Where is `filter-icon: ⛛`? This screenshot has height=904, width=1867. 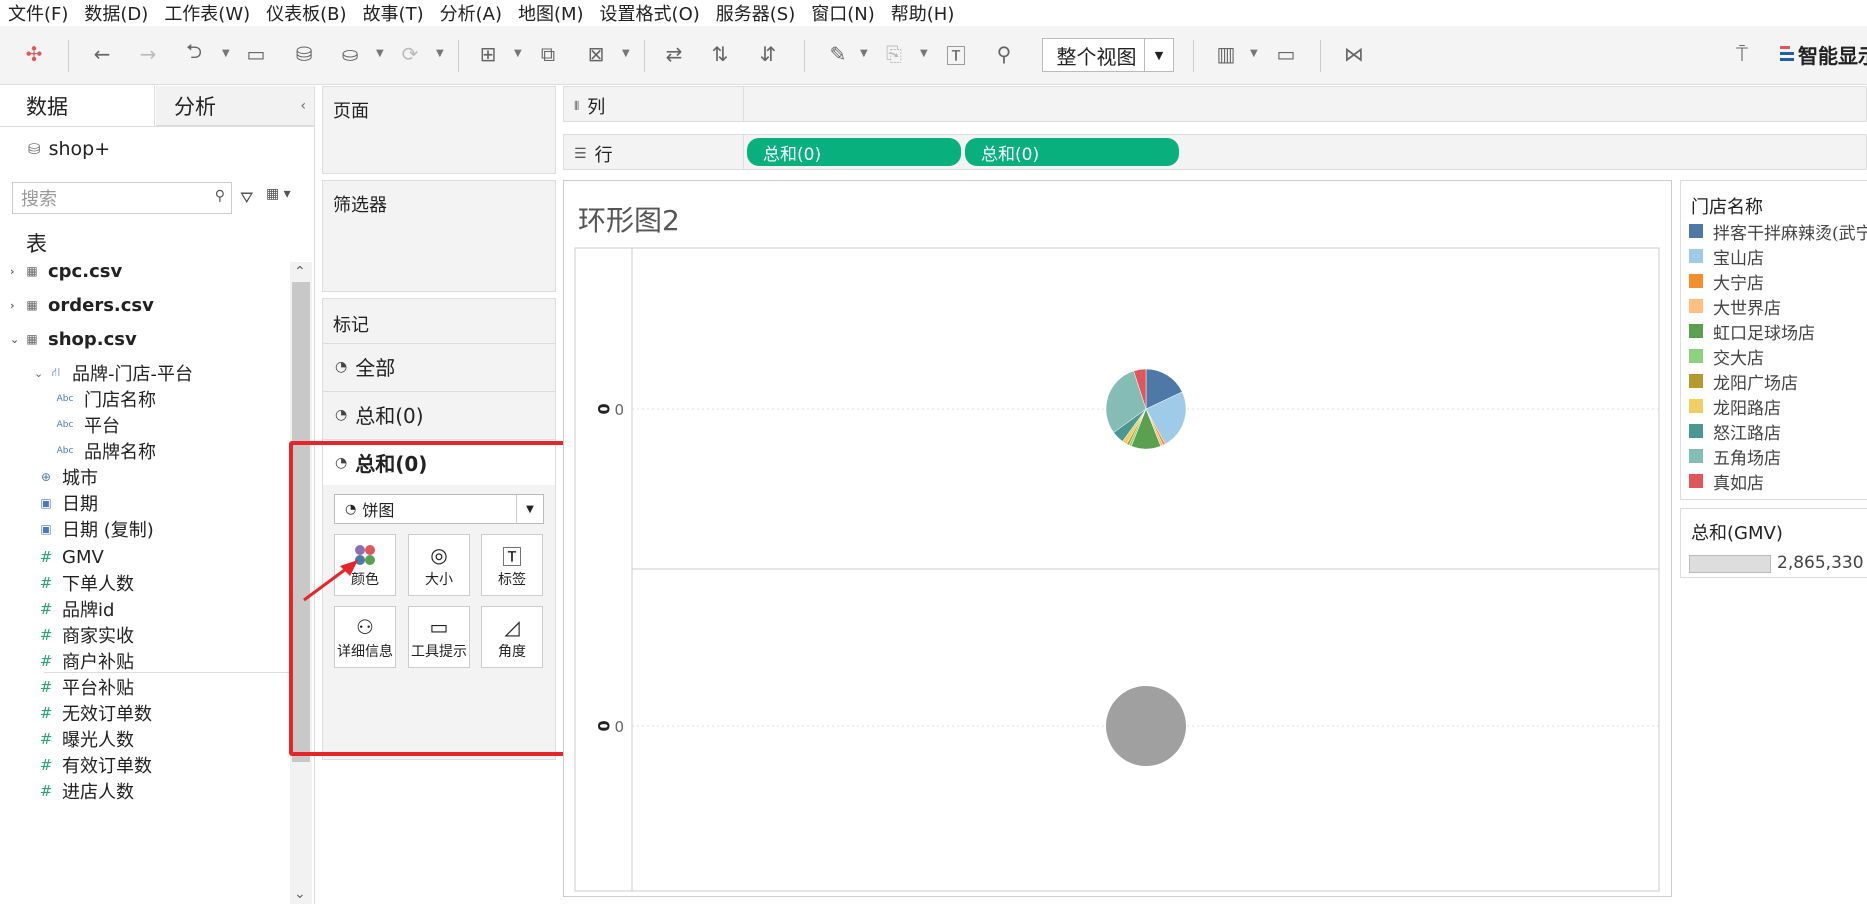 filter-icon: ⛛ is located at coordinates (246, 198).